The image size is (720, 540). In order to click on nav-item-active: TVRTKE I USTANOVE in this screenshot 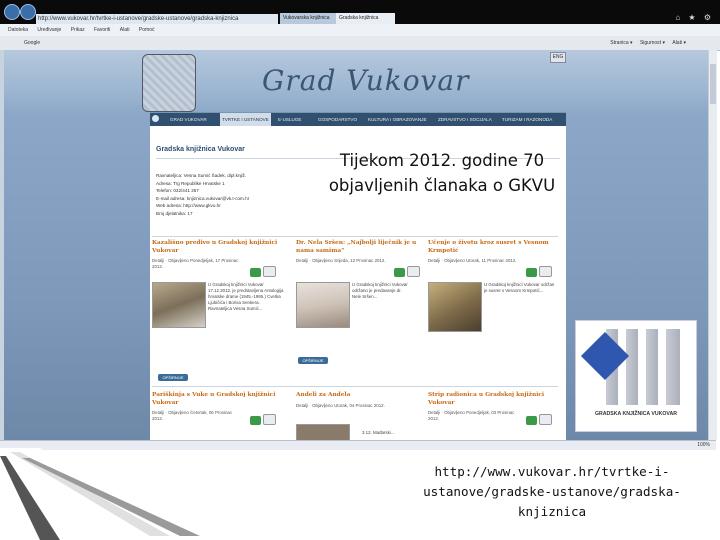, I will do `click(245, 120)`.